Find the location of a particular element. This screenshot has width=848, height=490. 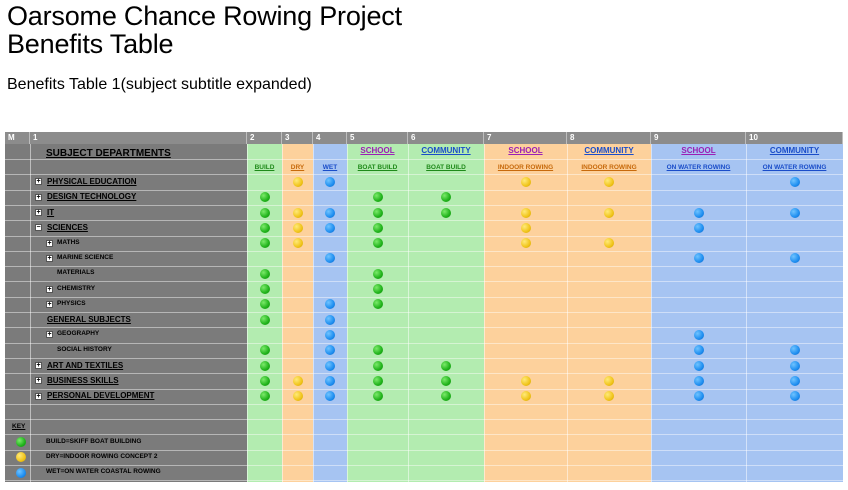

column-number-header: M is located at coordinates (17, 138).